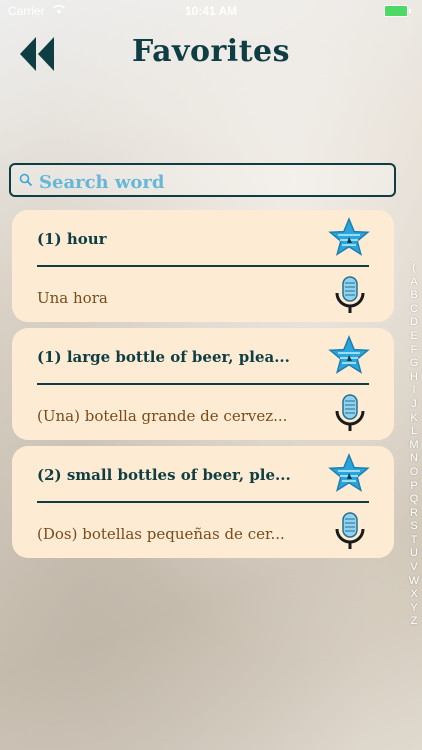 This screenshot has height=750, width=422. Describe the element at coordinates (414, 378) in the screenshot. I see `index-letter: H` at that location.